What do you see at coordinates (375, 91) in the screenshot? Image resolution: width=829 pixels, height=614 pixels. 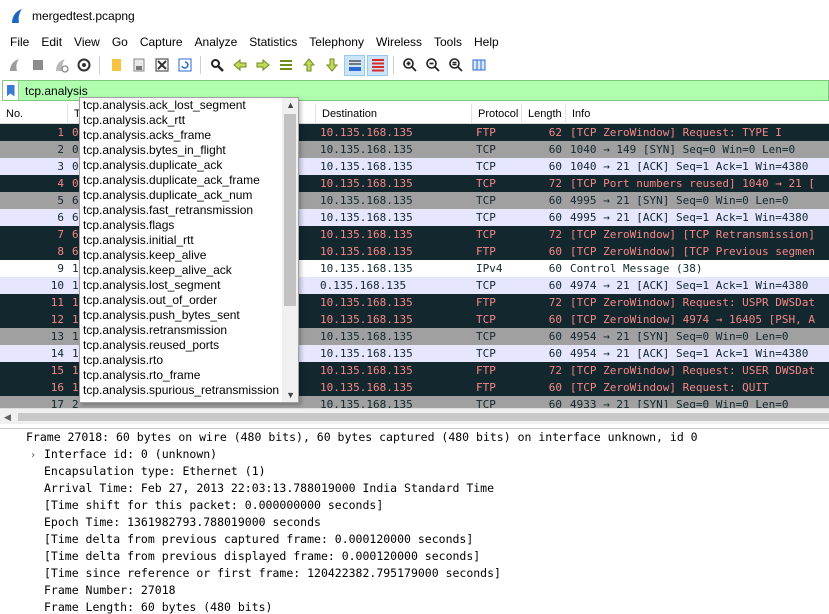 I see `display-filter-input` at bounding box center [375, 91].